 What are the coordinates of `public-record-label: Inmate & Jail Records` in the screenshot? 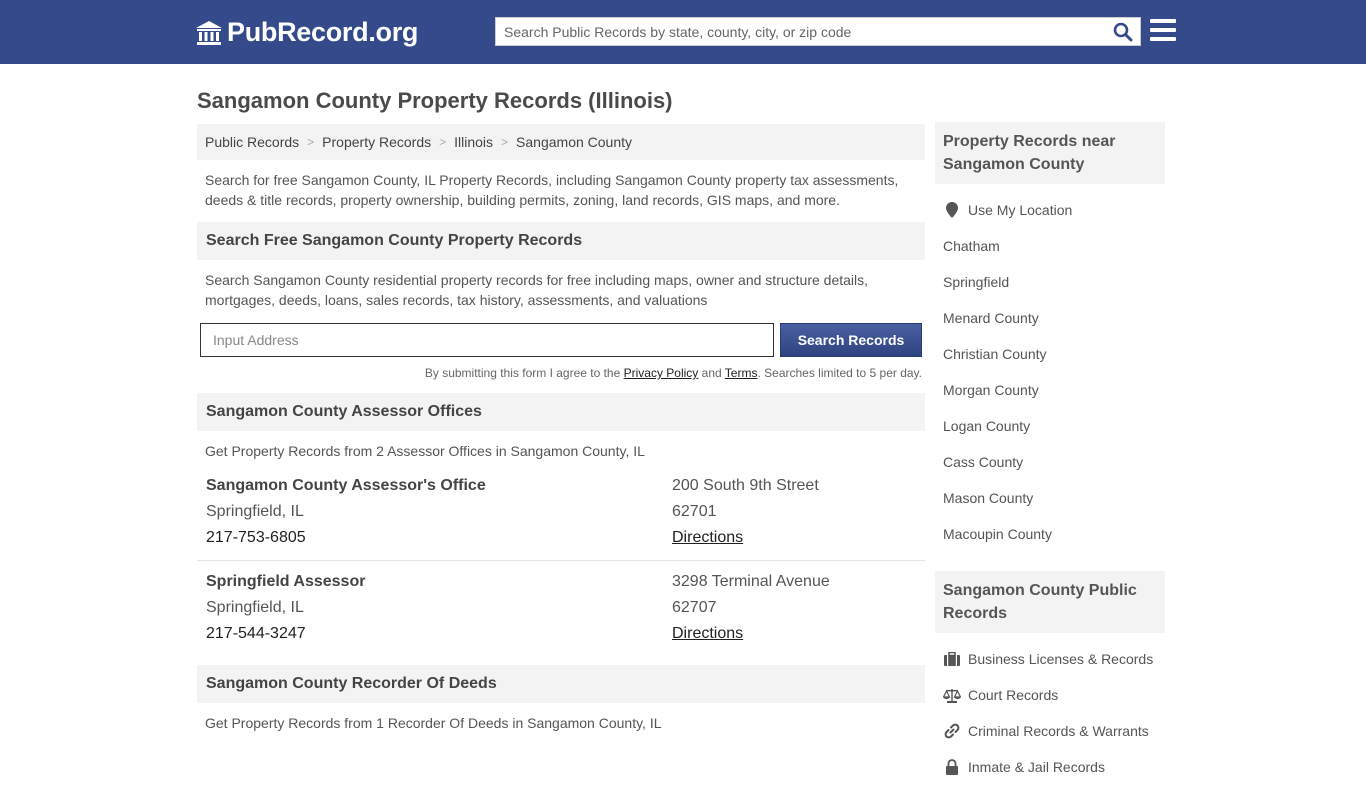 It's located at (1036, 767).